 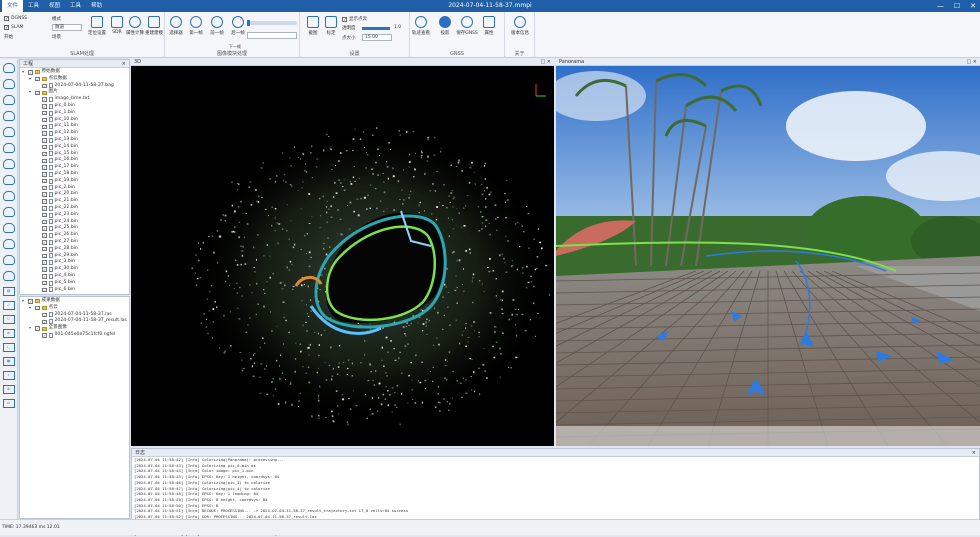 I want to click on panel-close-icon: ×, so click(x=124, y=64).